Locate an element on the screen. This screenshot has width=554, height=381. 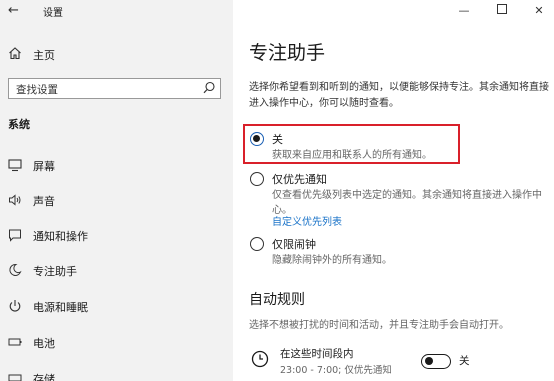
storage-icon is located at coordinates (15, 375).